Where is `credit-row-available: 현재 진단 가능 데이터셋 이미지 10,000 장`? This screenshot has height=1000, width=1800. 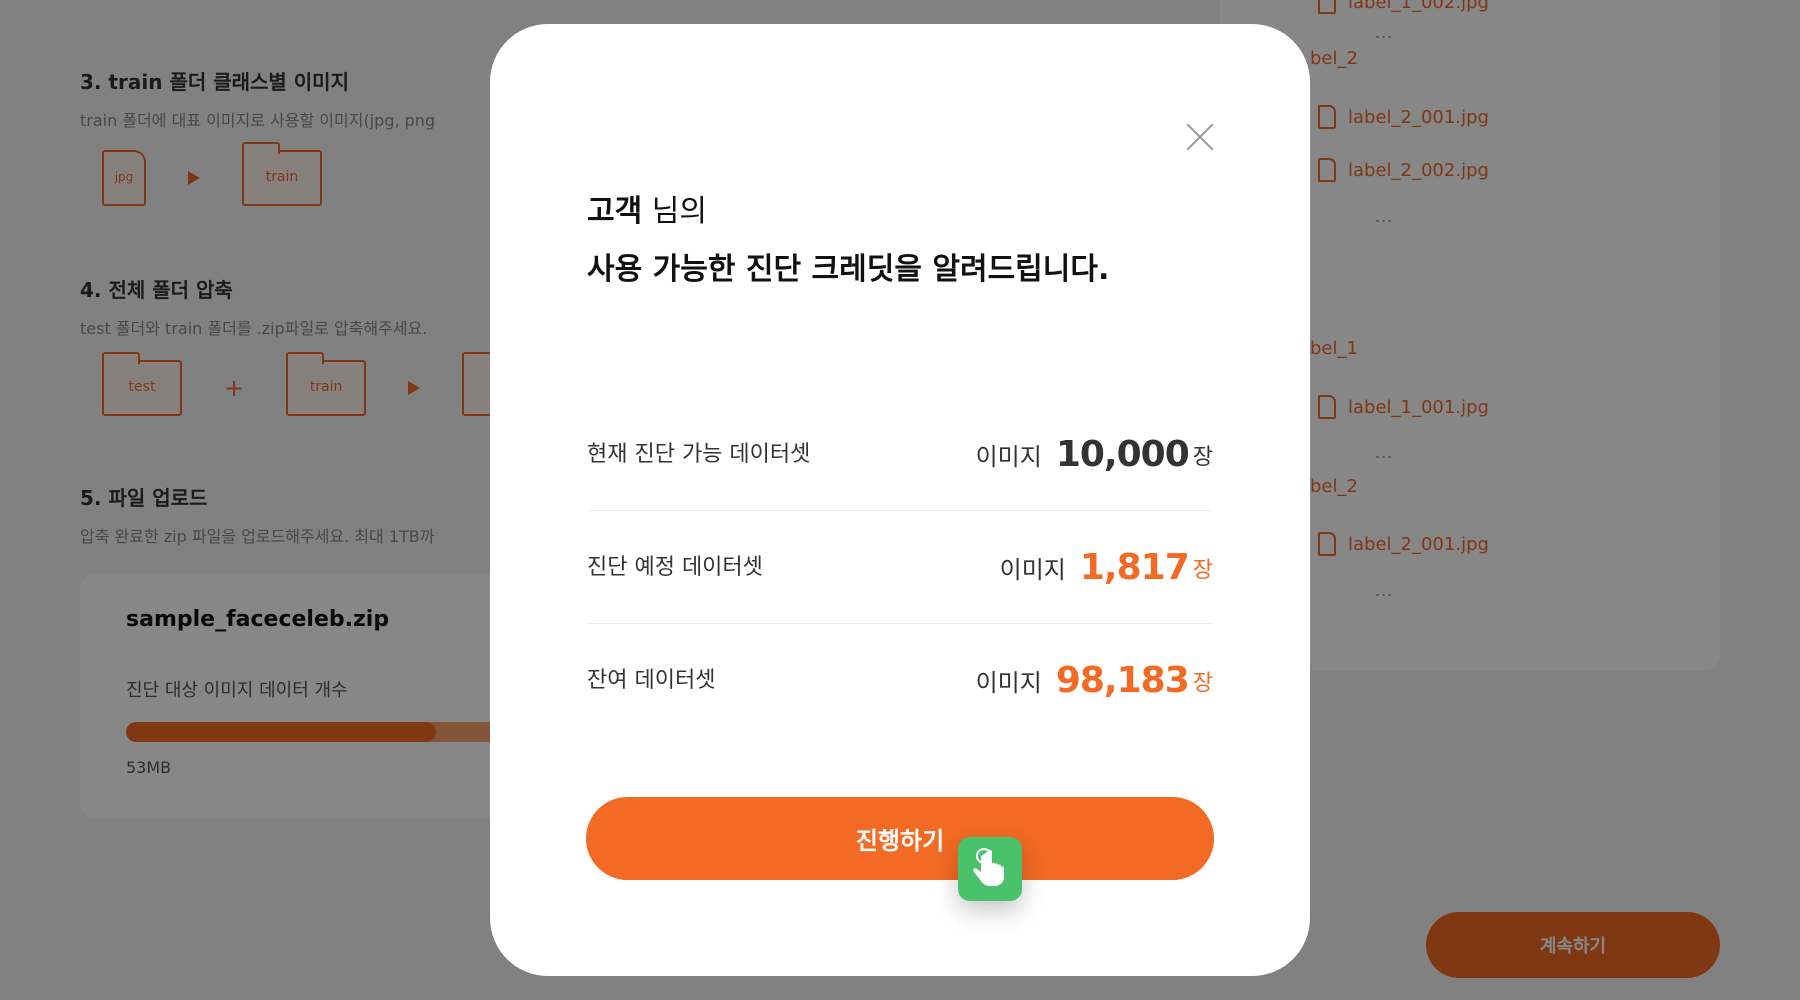 credit-row-available: 현재 진단 가능 데이터셋 이미지 10,000 장 is located at coordinates (900, 454).